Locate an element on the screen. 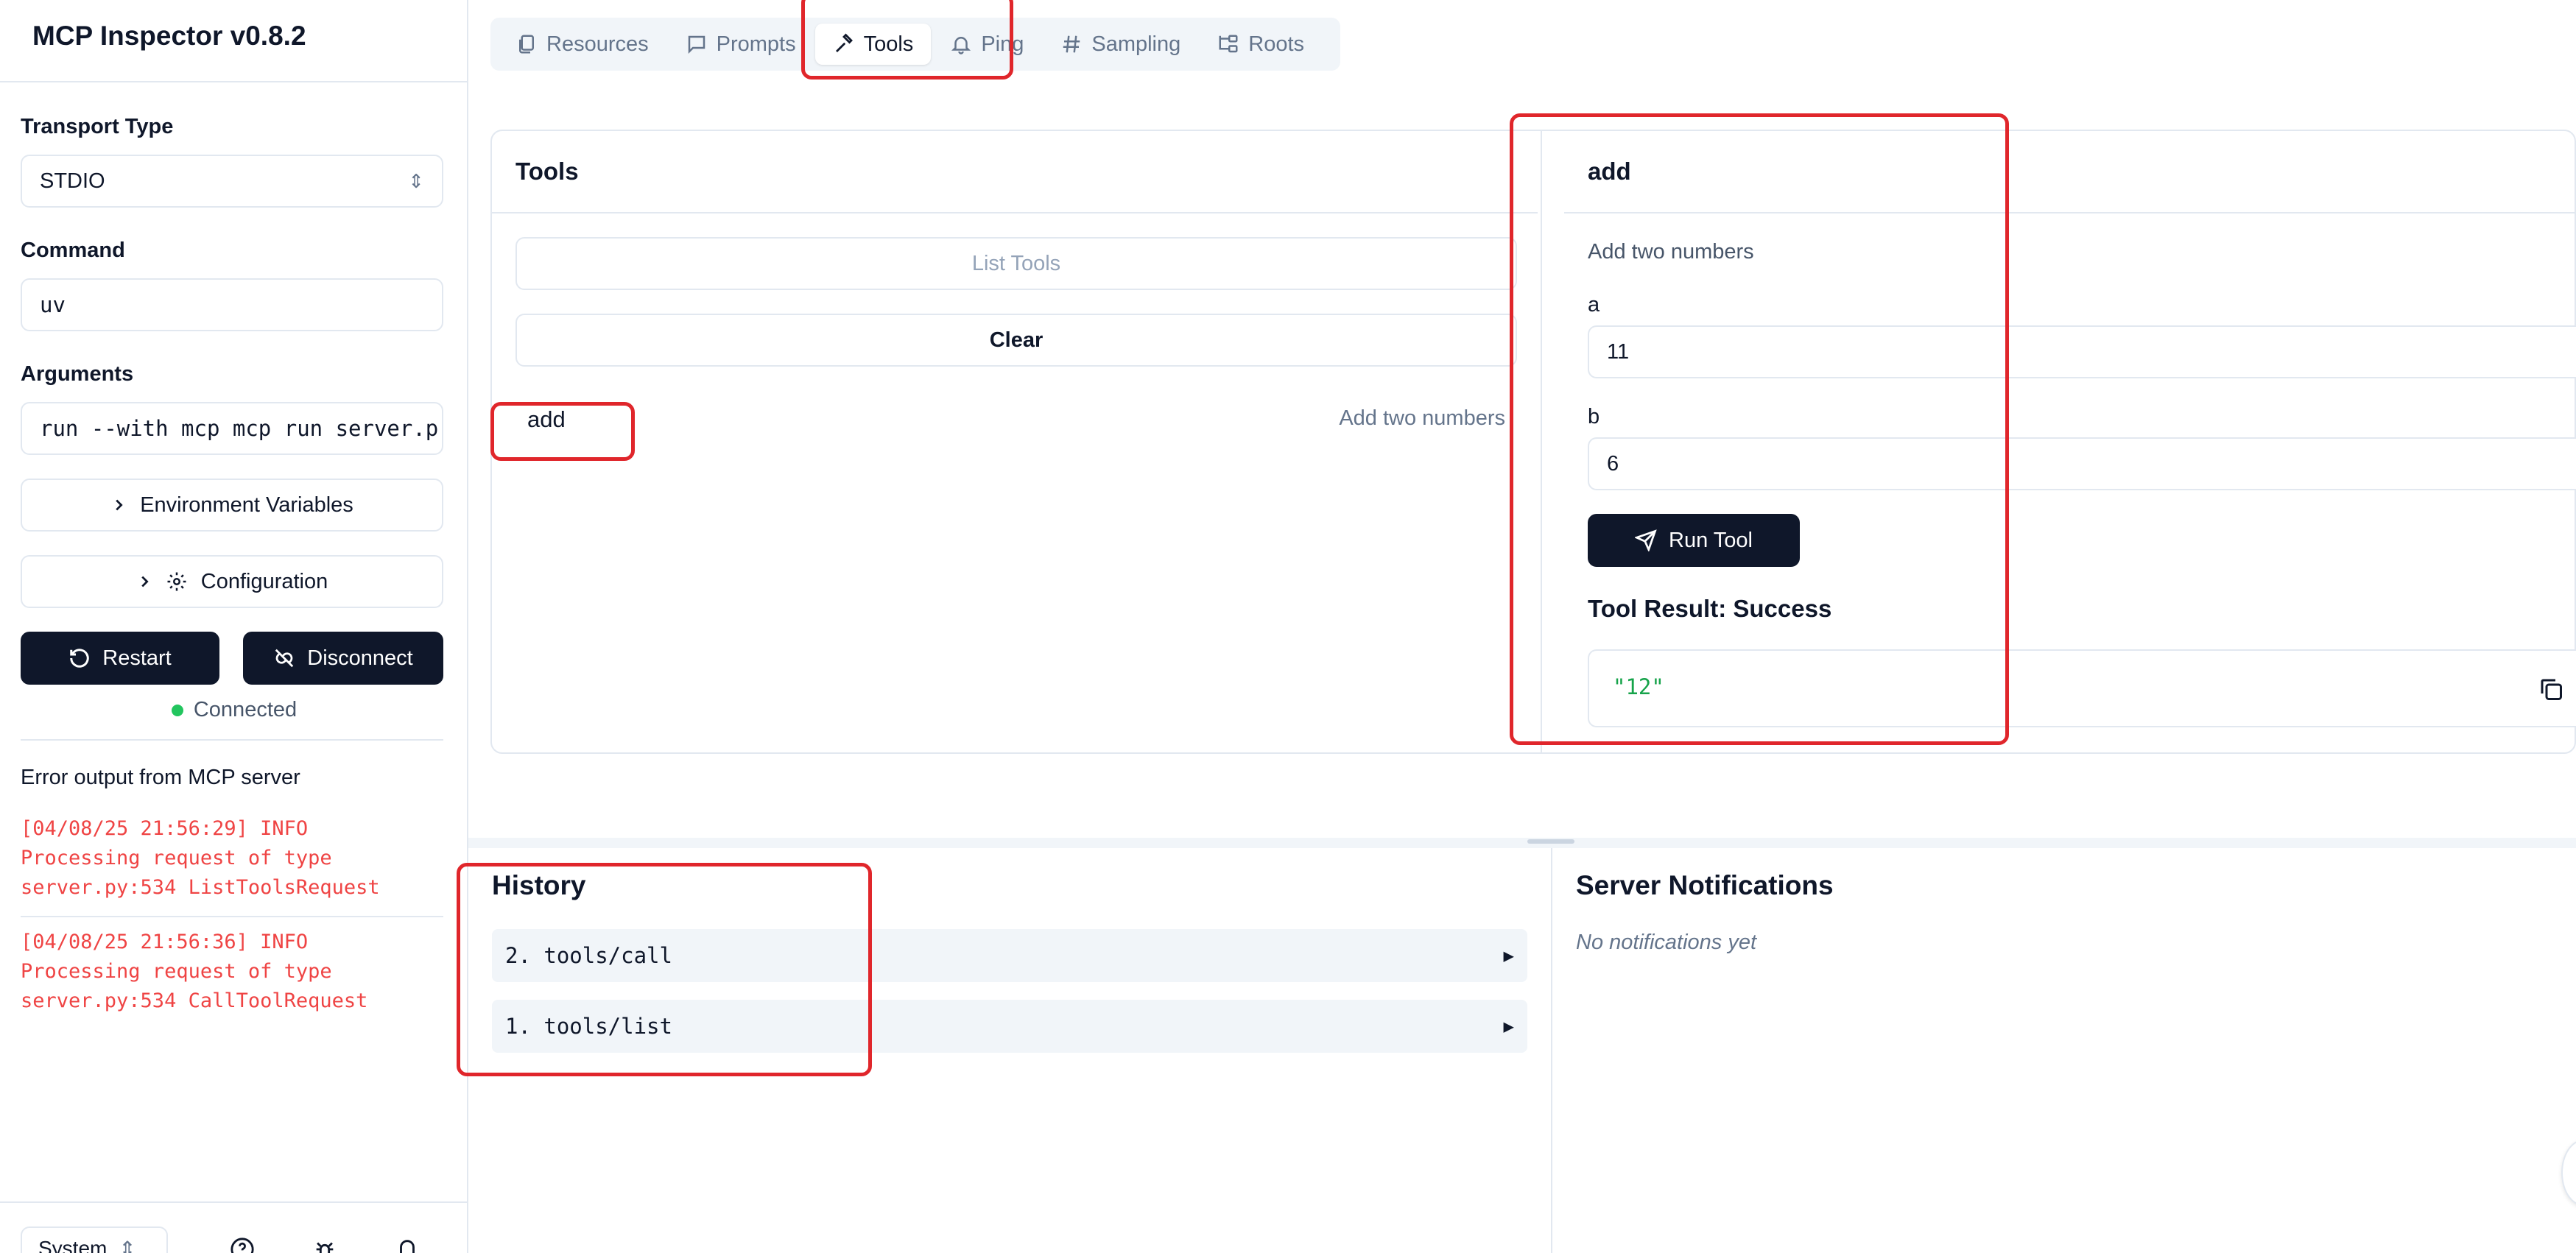 The width and height of the screenshot is (2576, 1253). folder-tree-icon is located at coordinates (1228, 44).